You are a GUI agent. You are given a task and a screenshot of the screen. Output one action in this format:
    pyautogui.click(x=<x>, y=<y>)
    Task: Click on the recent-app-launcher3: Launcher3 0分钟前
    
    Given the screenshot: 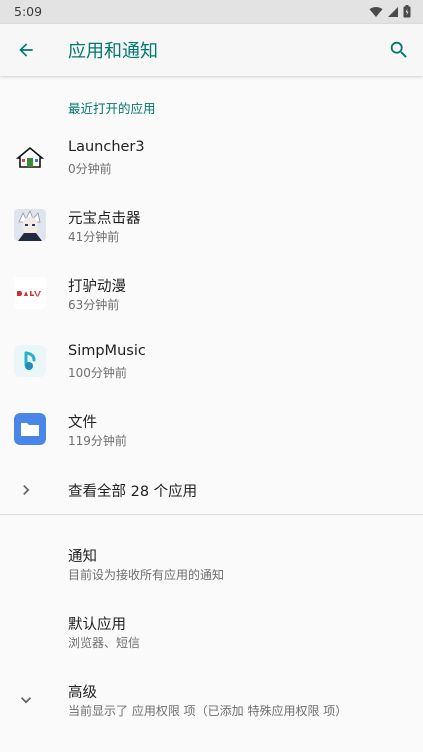 What is the action you would take?
    pyautogui.click(x=211, y=157)
    